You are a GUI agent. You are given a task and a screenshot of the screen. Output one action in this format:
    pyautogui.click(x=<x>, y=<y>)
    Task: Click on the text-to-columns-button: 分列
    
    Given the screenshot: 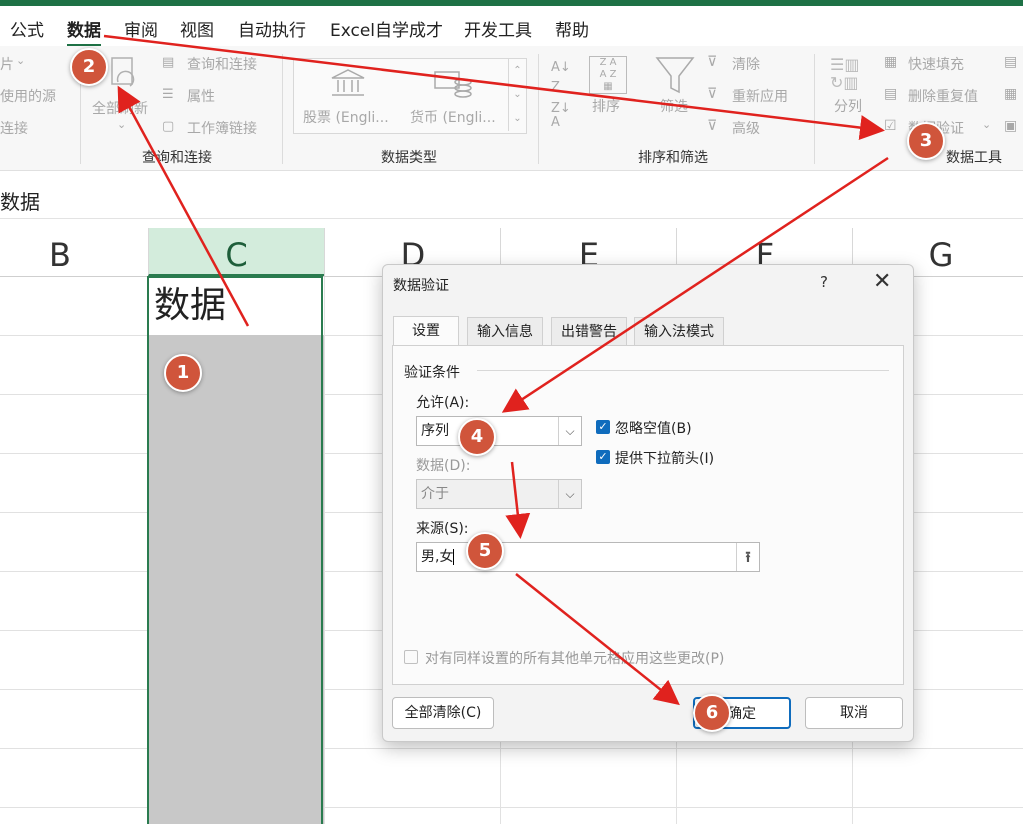 What is the action you would take?
    pyautogui.click(x=848, y=106)
    